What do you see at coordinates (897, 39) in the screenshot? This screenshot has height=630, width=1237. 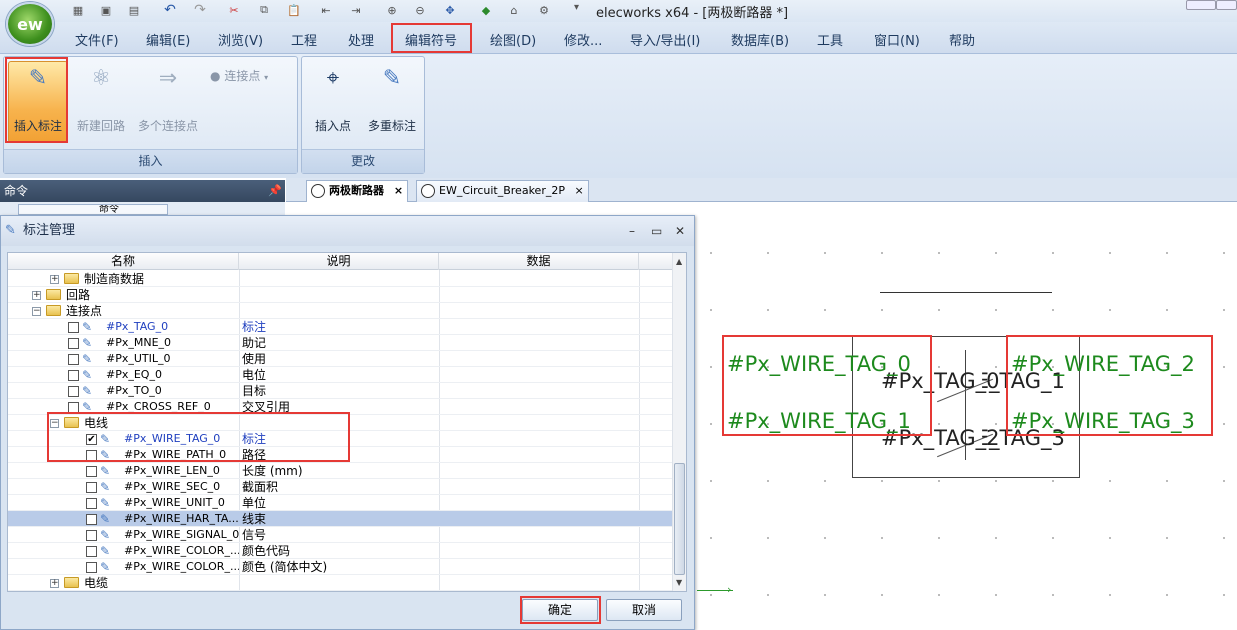 I see `menu-window: 窗口(N)` at bounding box center [897, 39].